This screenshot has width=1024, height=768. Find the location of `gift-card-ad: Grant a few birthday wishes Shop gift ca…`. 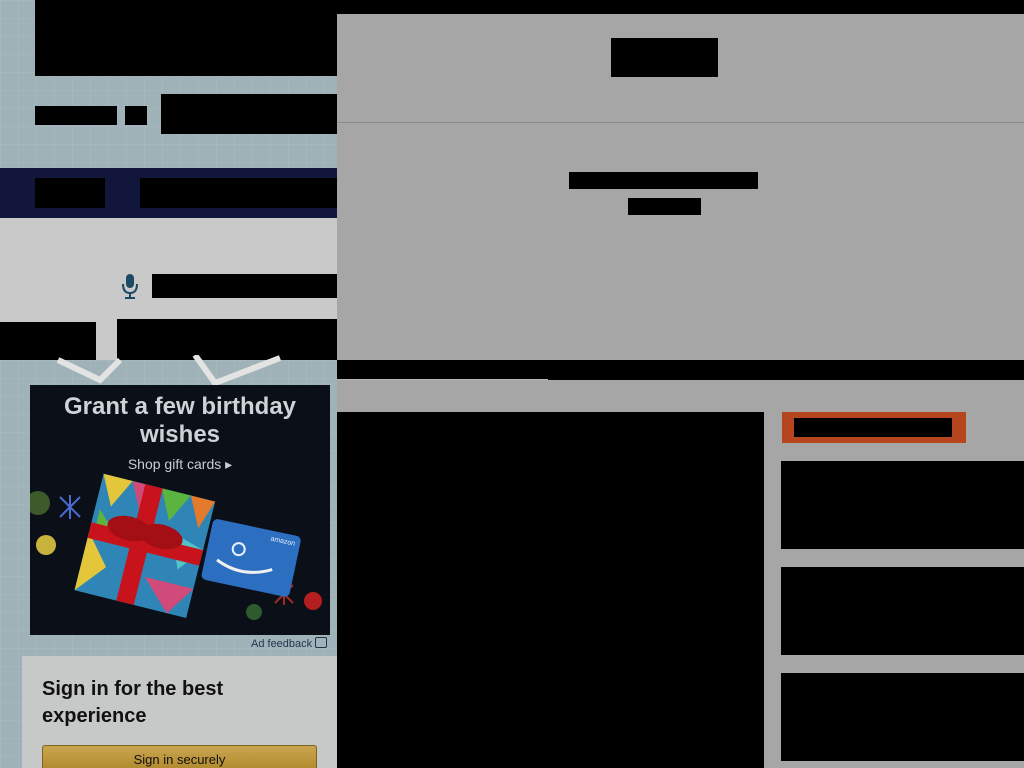

gift-card-ad: Grant a few birthday wishes Shop gift ca… is located at coordinates (180, 510).